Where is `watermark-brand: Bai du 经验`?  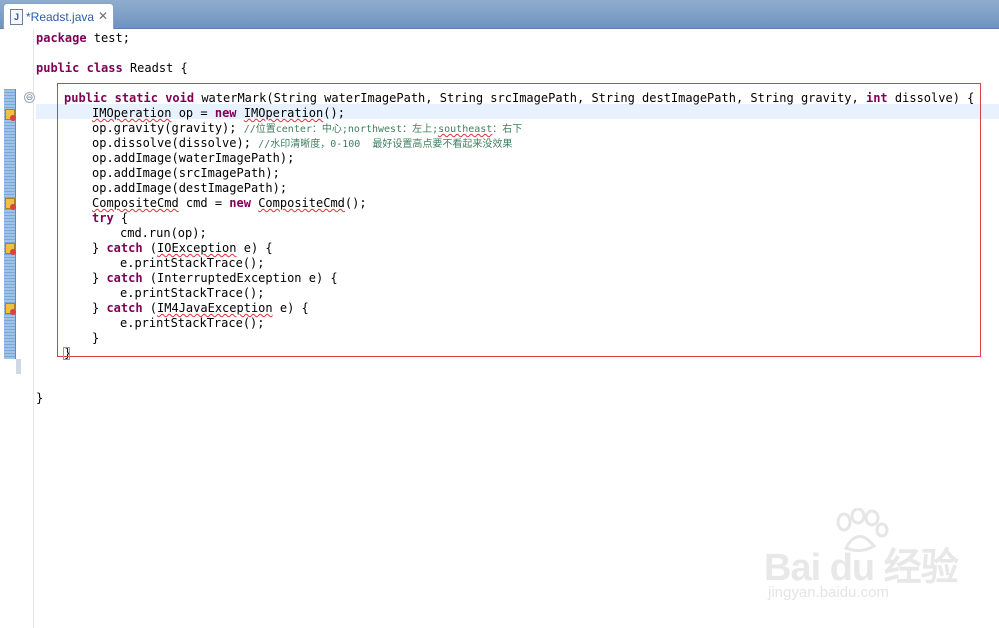
watermark-brand: Bai du 经验 is located at coordinates (861, 568).